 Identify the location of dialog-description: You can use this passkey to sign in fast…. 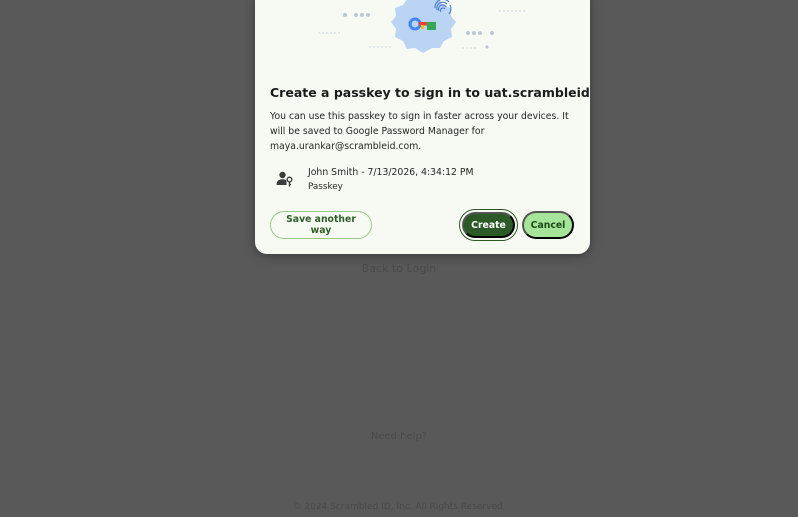
(419, 131).